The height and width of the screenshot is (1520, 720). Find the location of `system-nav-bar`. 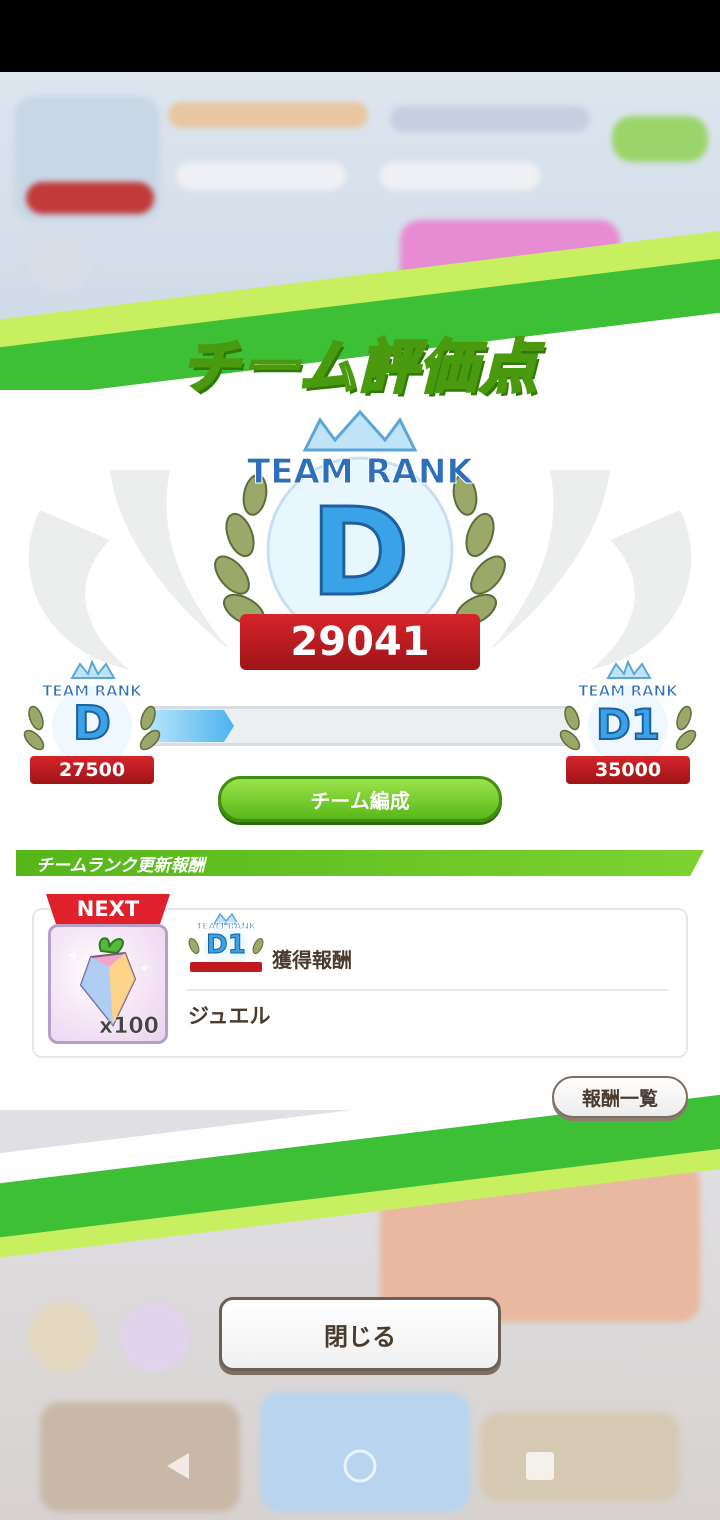

system-nav-bar is located at coordinates (360, 1466).